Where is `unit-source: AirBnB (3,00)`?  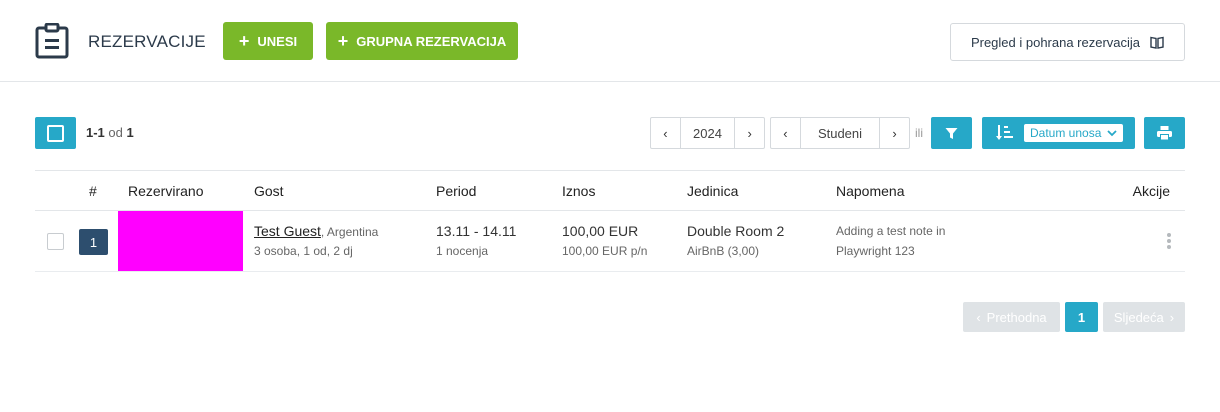
unit-source: AirBnB (3,00) is located at coordinates (723, 251).